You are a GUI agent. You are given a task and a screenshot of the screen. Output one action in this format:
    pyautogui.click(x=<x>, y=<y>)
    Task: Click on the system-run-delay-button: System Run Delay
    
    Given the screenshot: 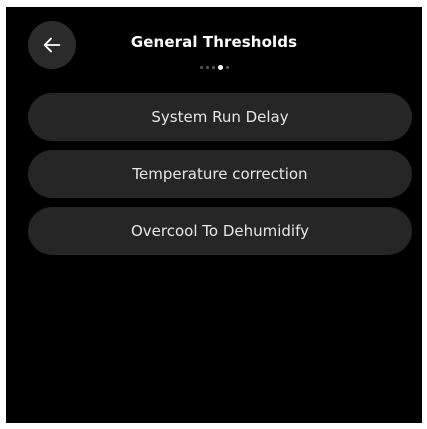 What is the action you would take?
    pyautogui.click(x=220, y=117)
    